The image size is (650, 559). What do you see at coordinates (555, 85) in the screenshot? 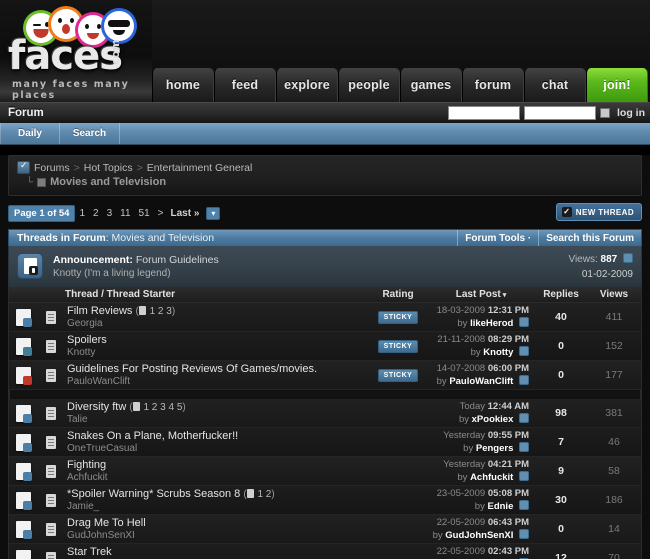
I see `nav-chat: chat` at bounding box center [555, 85].